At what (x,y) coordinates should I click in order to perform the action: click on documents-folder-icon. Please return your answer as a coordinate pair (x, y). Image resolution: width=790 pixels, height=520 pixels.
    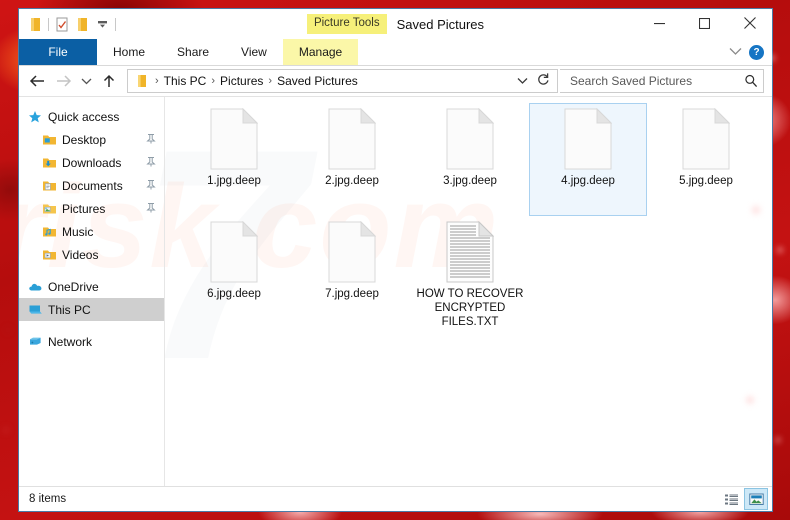
    Looking at the image, I should click on (49, 186).